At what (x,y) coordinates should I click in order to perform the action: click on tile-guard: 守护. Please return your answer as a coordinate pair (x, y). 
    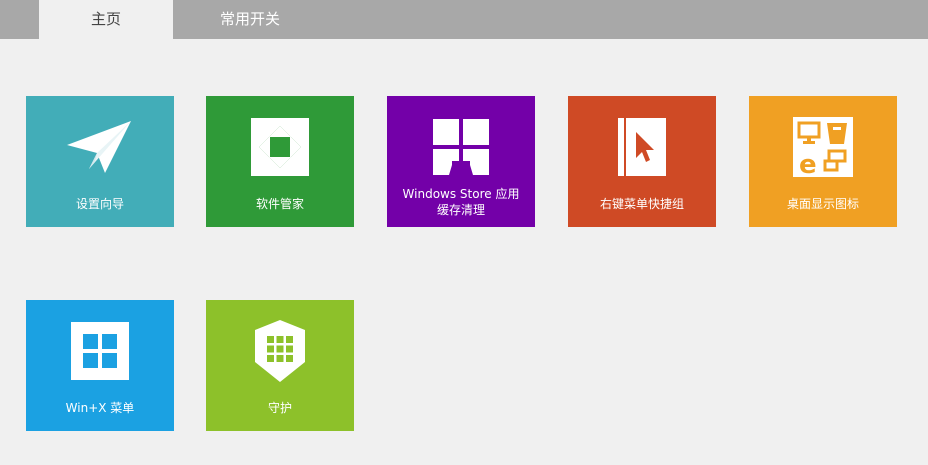
    Looking at the image, I should click on (280, 365).